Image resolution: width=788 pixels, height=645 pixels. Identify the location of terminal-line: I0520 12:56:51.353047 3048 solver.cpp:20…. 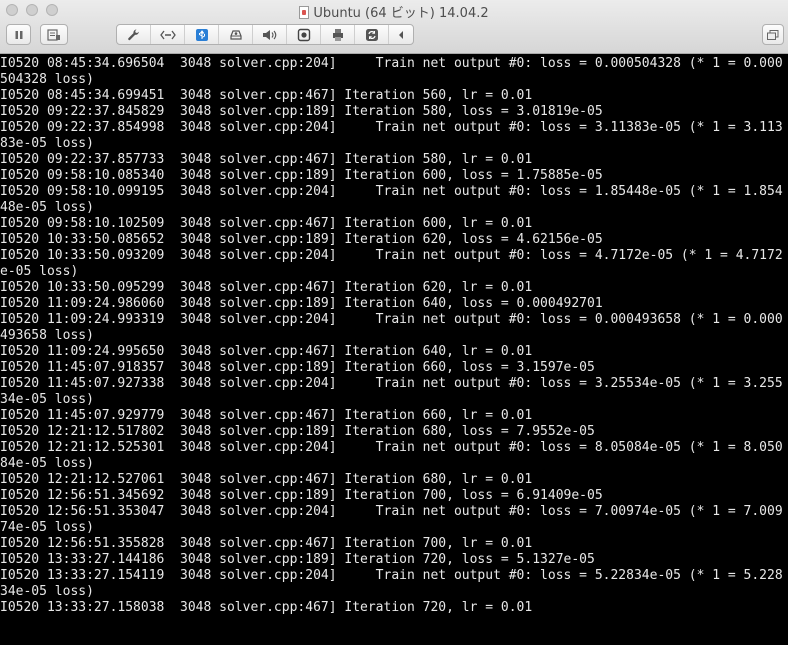
(391, 511).